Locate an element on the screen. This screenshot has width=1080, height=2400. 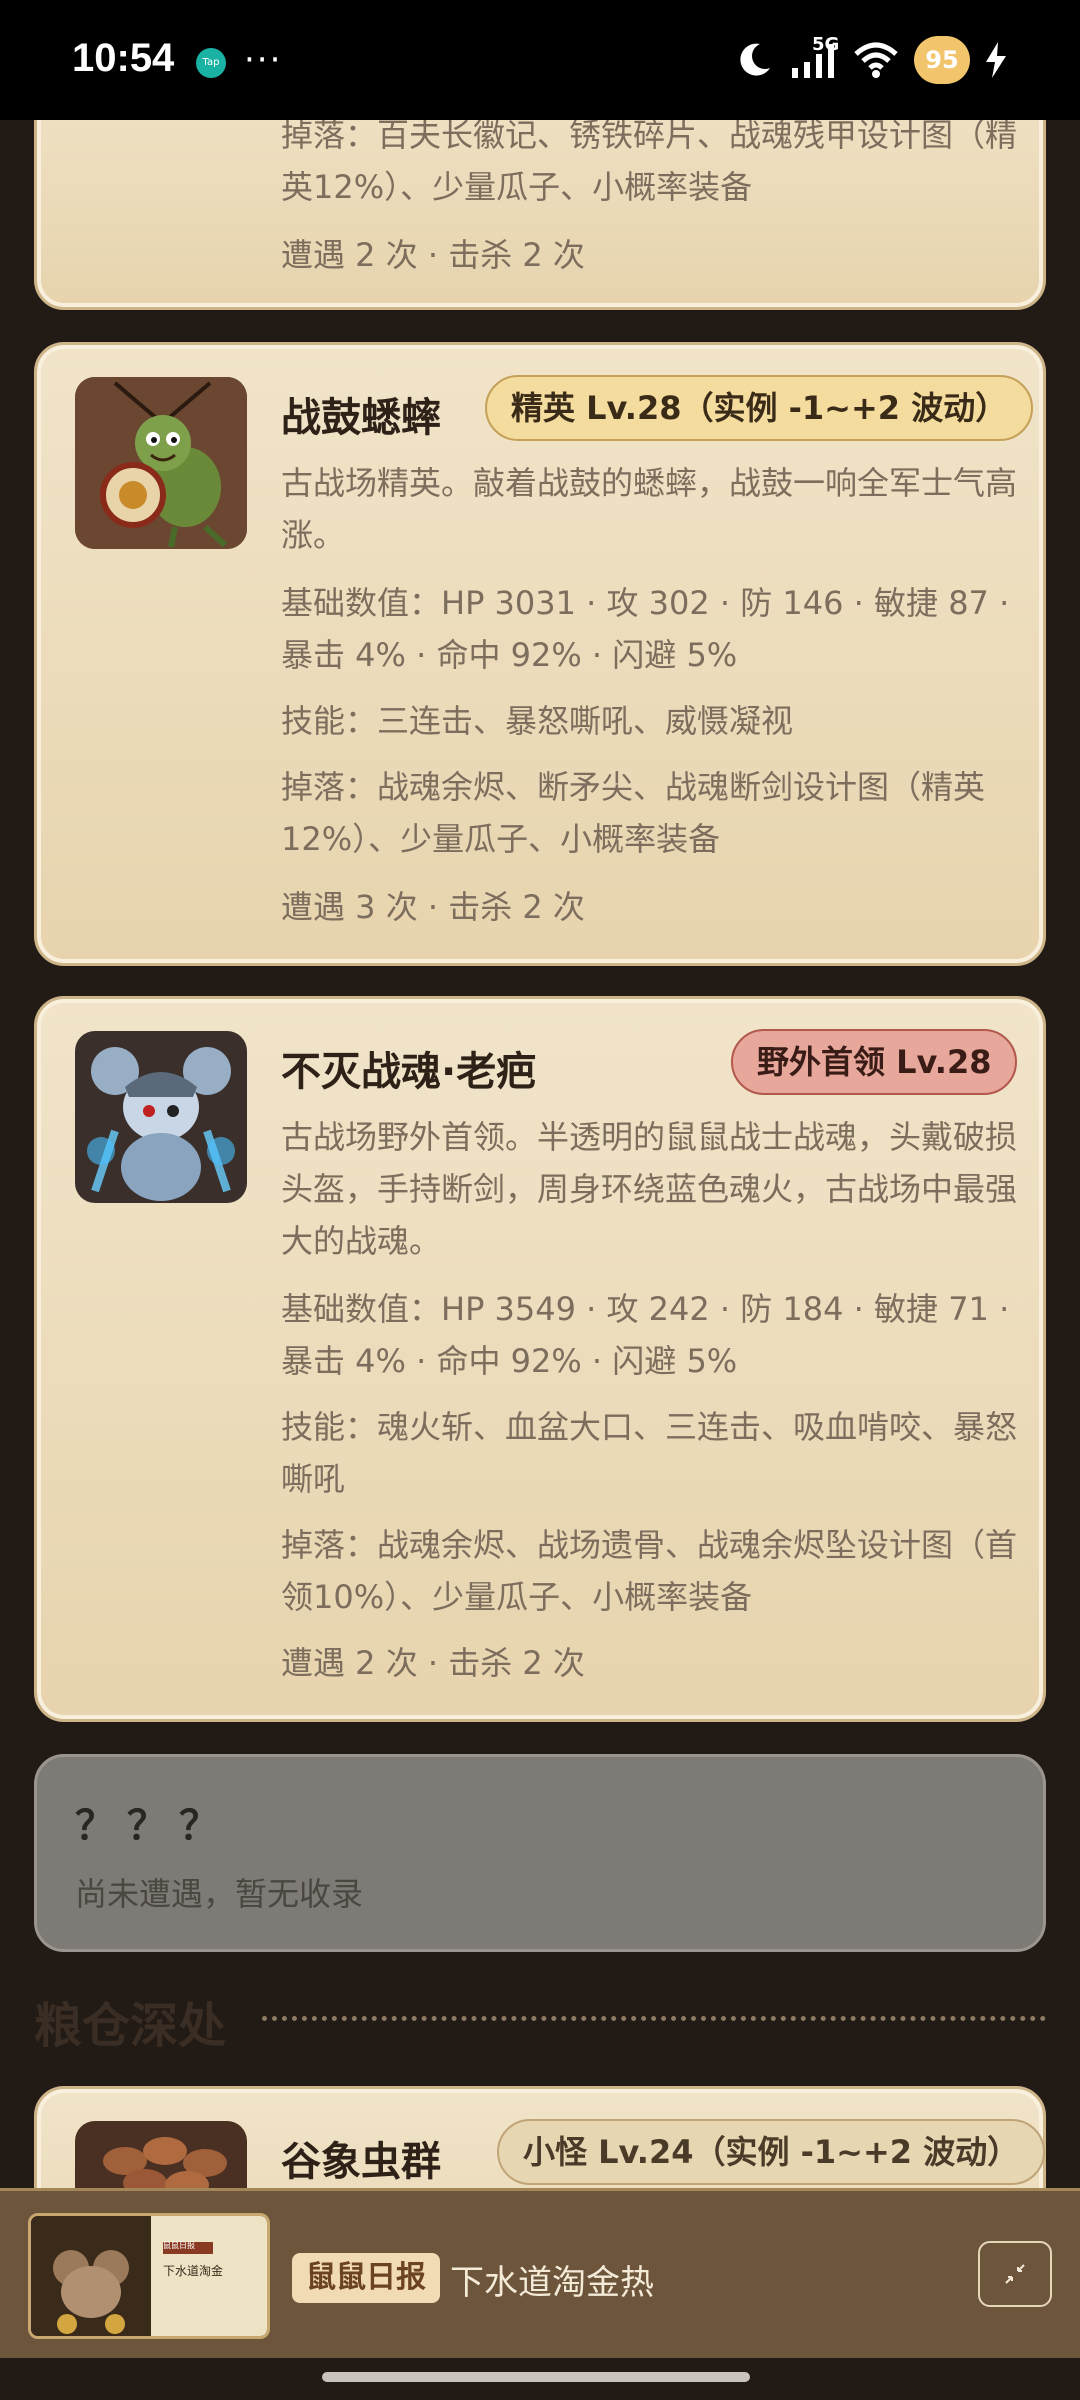
monster-name: 战鼓蟋蟀 is located at coordinates (361, 418).